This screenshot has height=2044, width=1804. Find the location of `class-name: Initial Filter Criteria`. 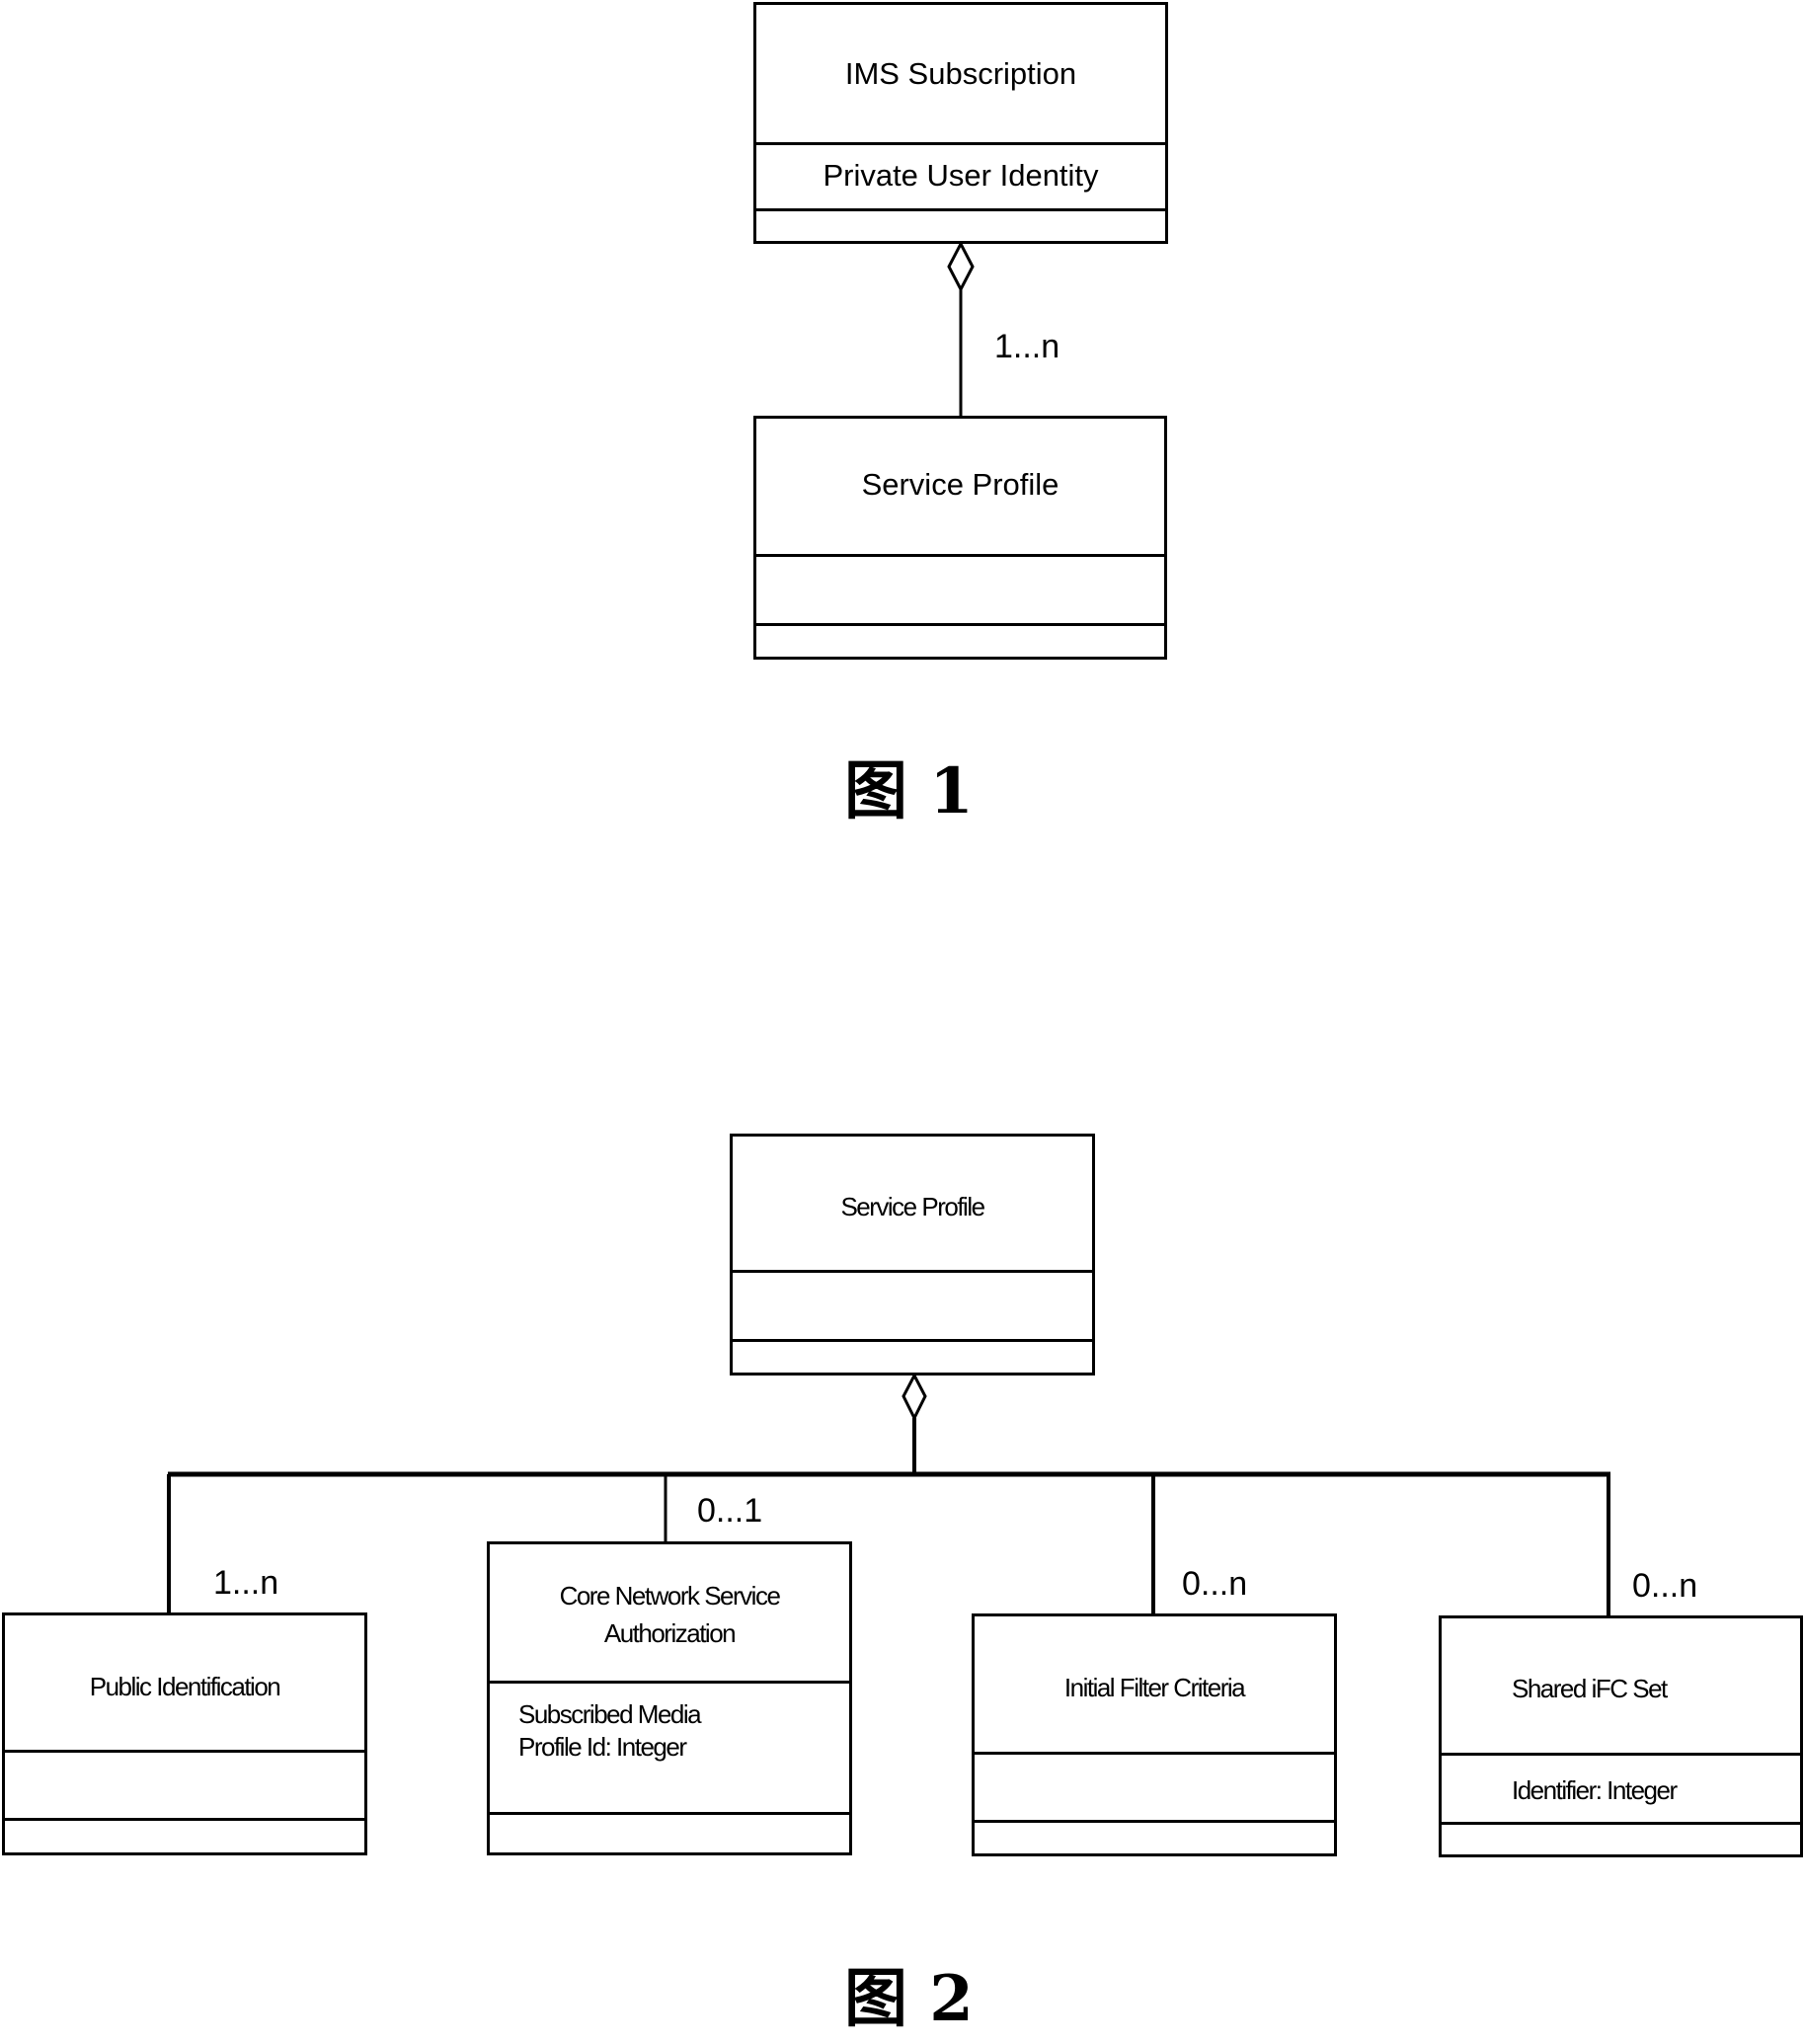

class-name: Initial Filter Criteria is located at coordinates (1154, 1687).